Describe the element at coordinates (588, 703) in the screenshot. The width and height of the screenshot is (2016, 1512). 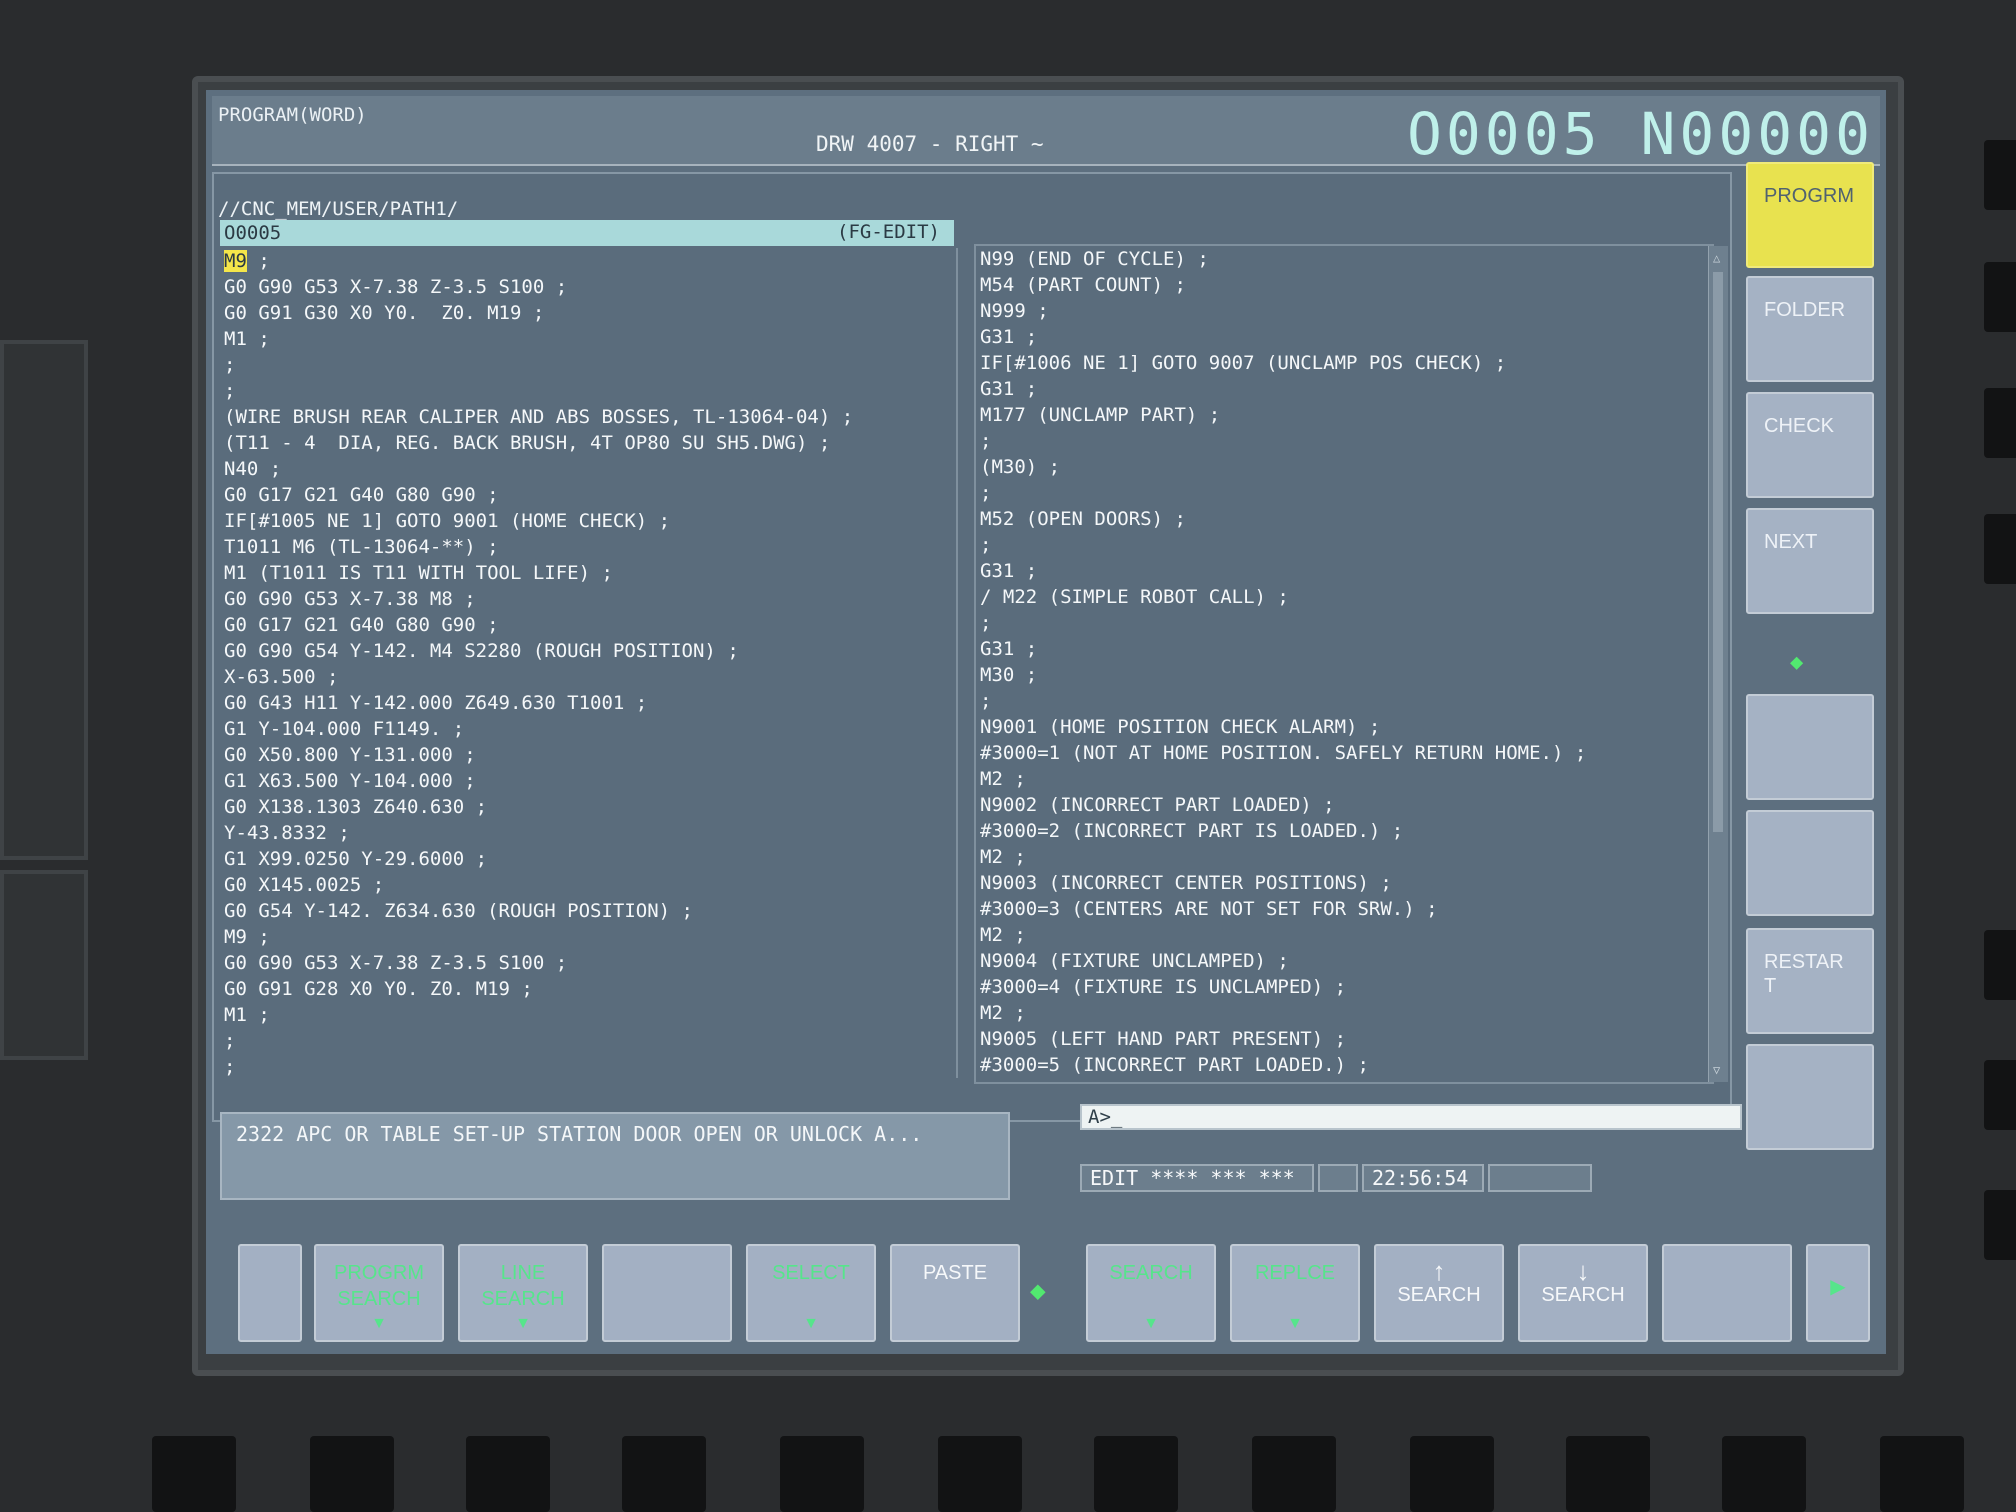
I see `program-line: G0 G43 H11 Y-142.000 Z649.630 T1001 ;` at that location.